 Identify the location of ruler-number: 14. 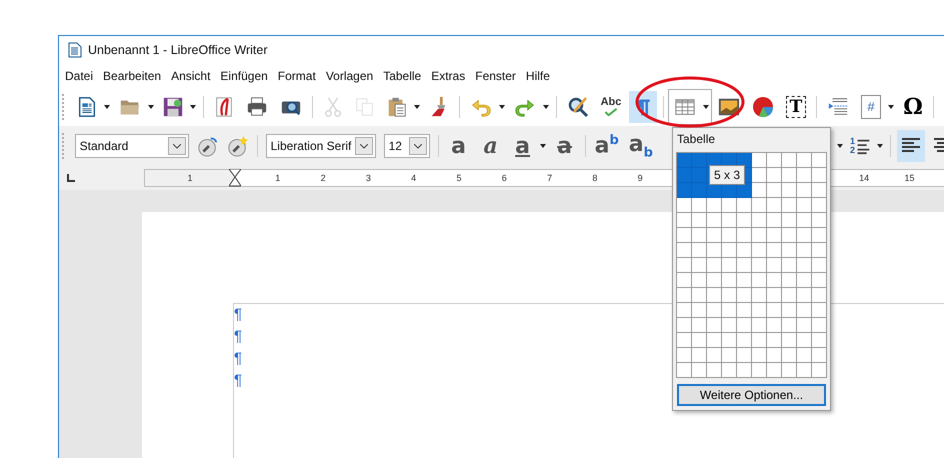
(864, 178).